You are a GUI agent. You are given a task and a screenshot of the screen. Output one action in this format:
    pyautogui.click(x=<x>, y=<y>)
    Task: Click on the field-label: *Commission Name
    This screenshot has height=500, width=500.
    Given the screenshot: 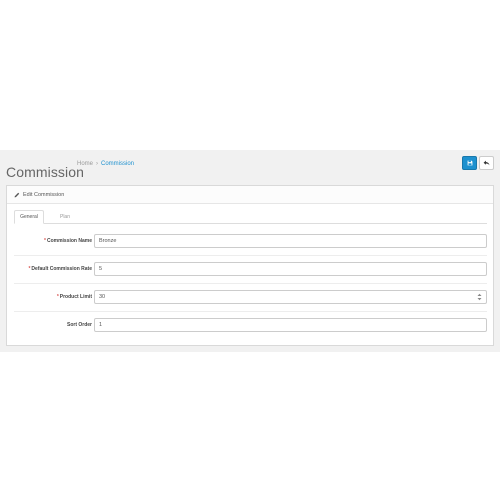 What is the action you would take?
    pyautogui.click(x=68, y=241)
    